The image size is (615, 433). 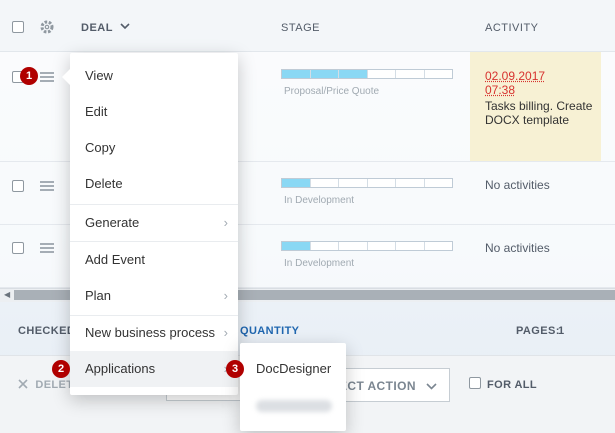 What do you see at coordinates (154, 112) in the screenshot?
I see `menu-item-edit: Edit` at bounding box center [154, 112].